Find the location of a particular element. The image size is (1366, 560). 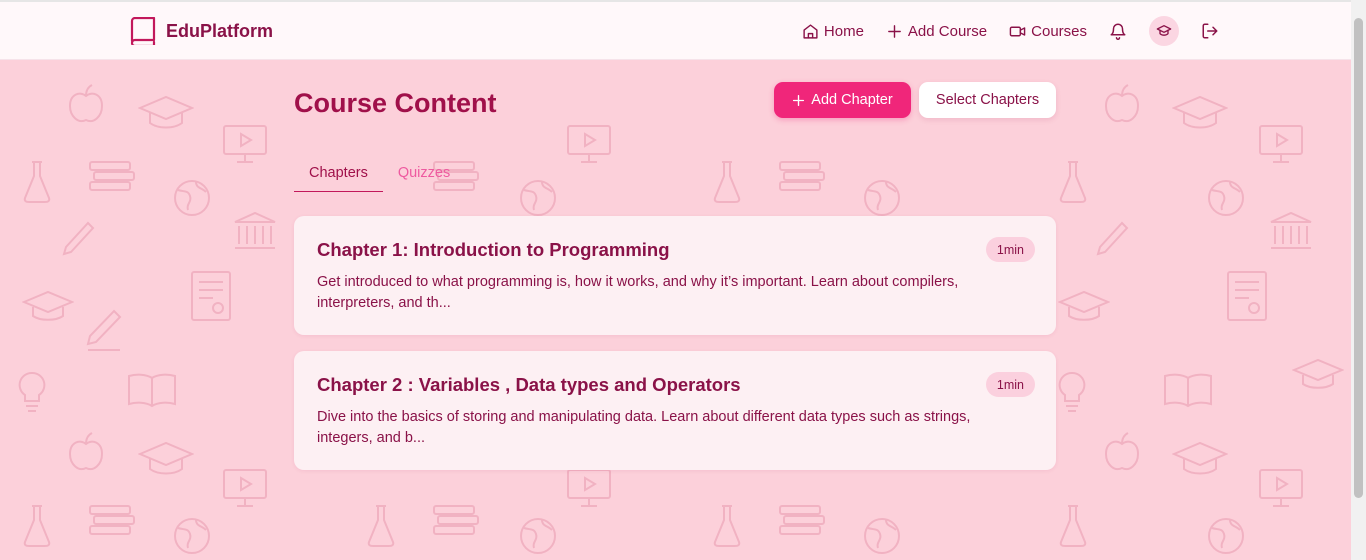

nav-add-course-link: Add Course is located at coordinates (936, 31).